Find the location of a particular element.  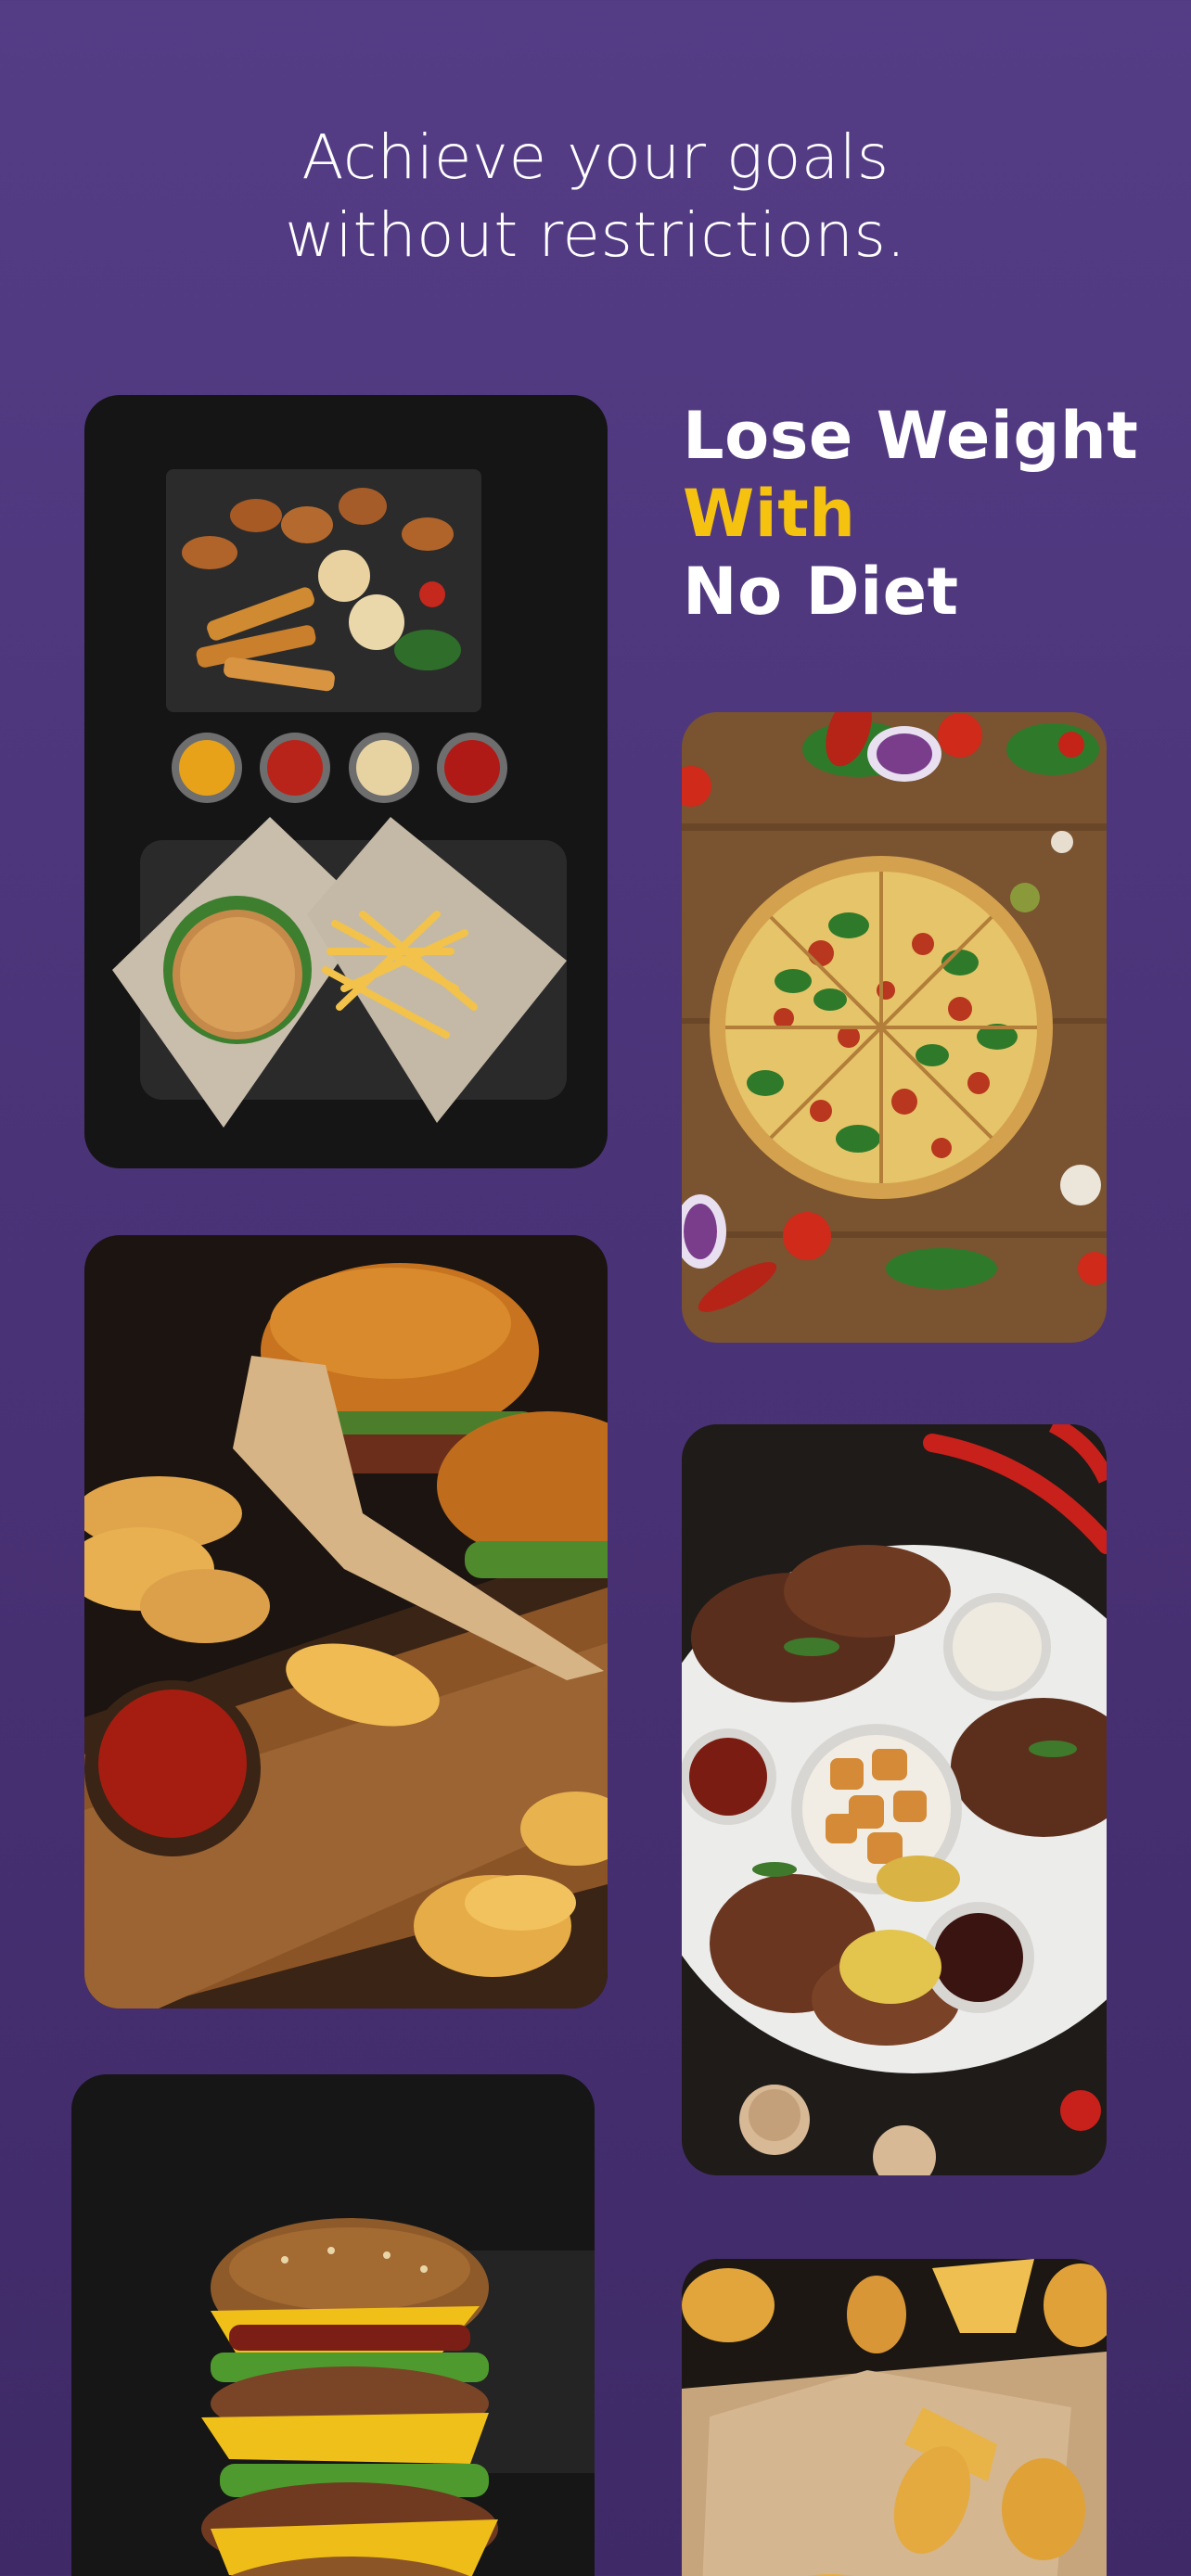

headline: Achieve your goals without restrictions. is located at coordinates (595, 196).